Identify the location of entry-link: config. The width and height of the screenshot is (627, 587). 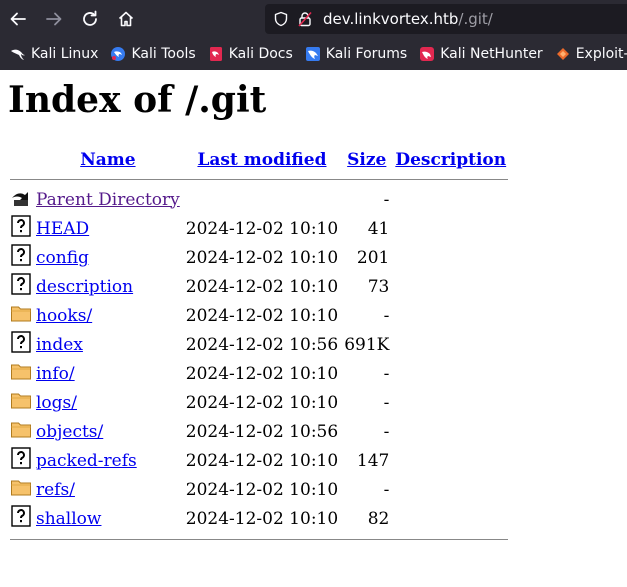
(62, 258).